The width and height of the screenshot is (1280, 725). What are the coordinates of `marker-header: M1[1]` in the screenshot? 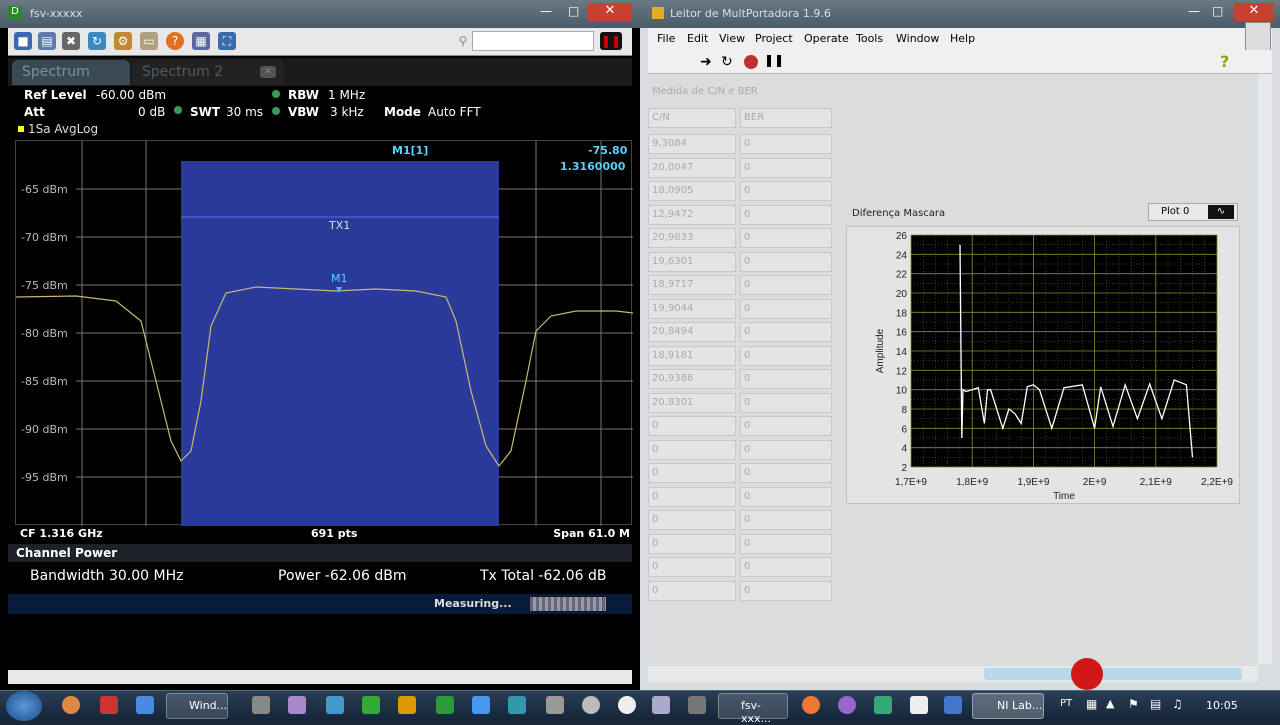 It's located at (410, 150).